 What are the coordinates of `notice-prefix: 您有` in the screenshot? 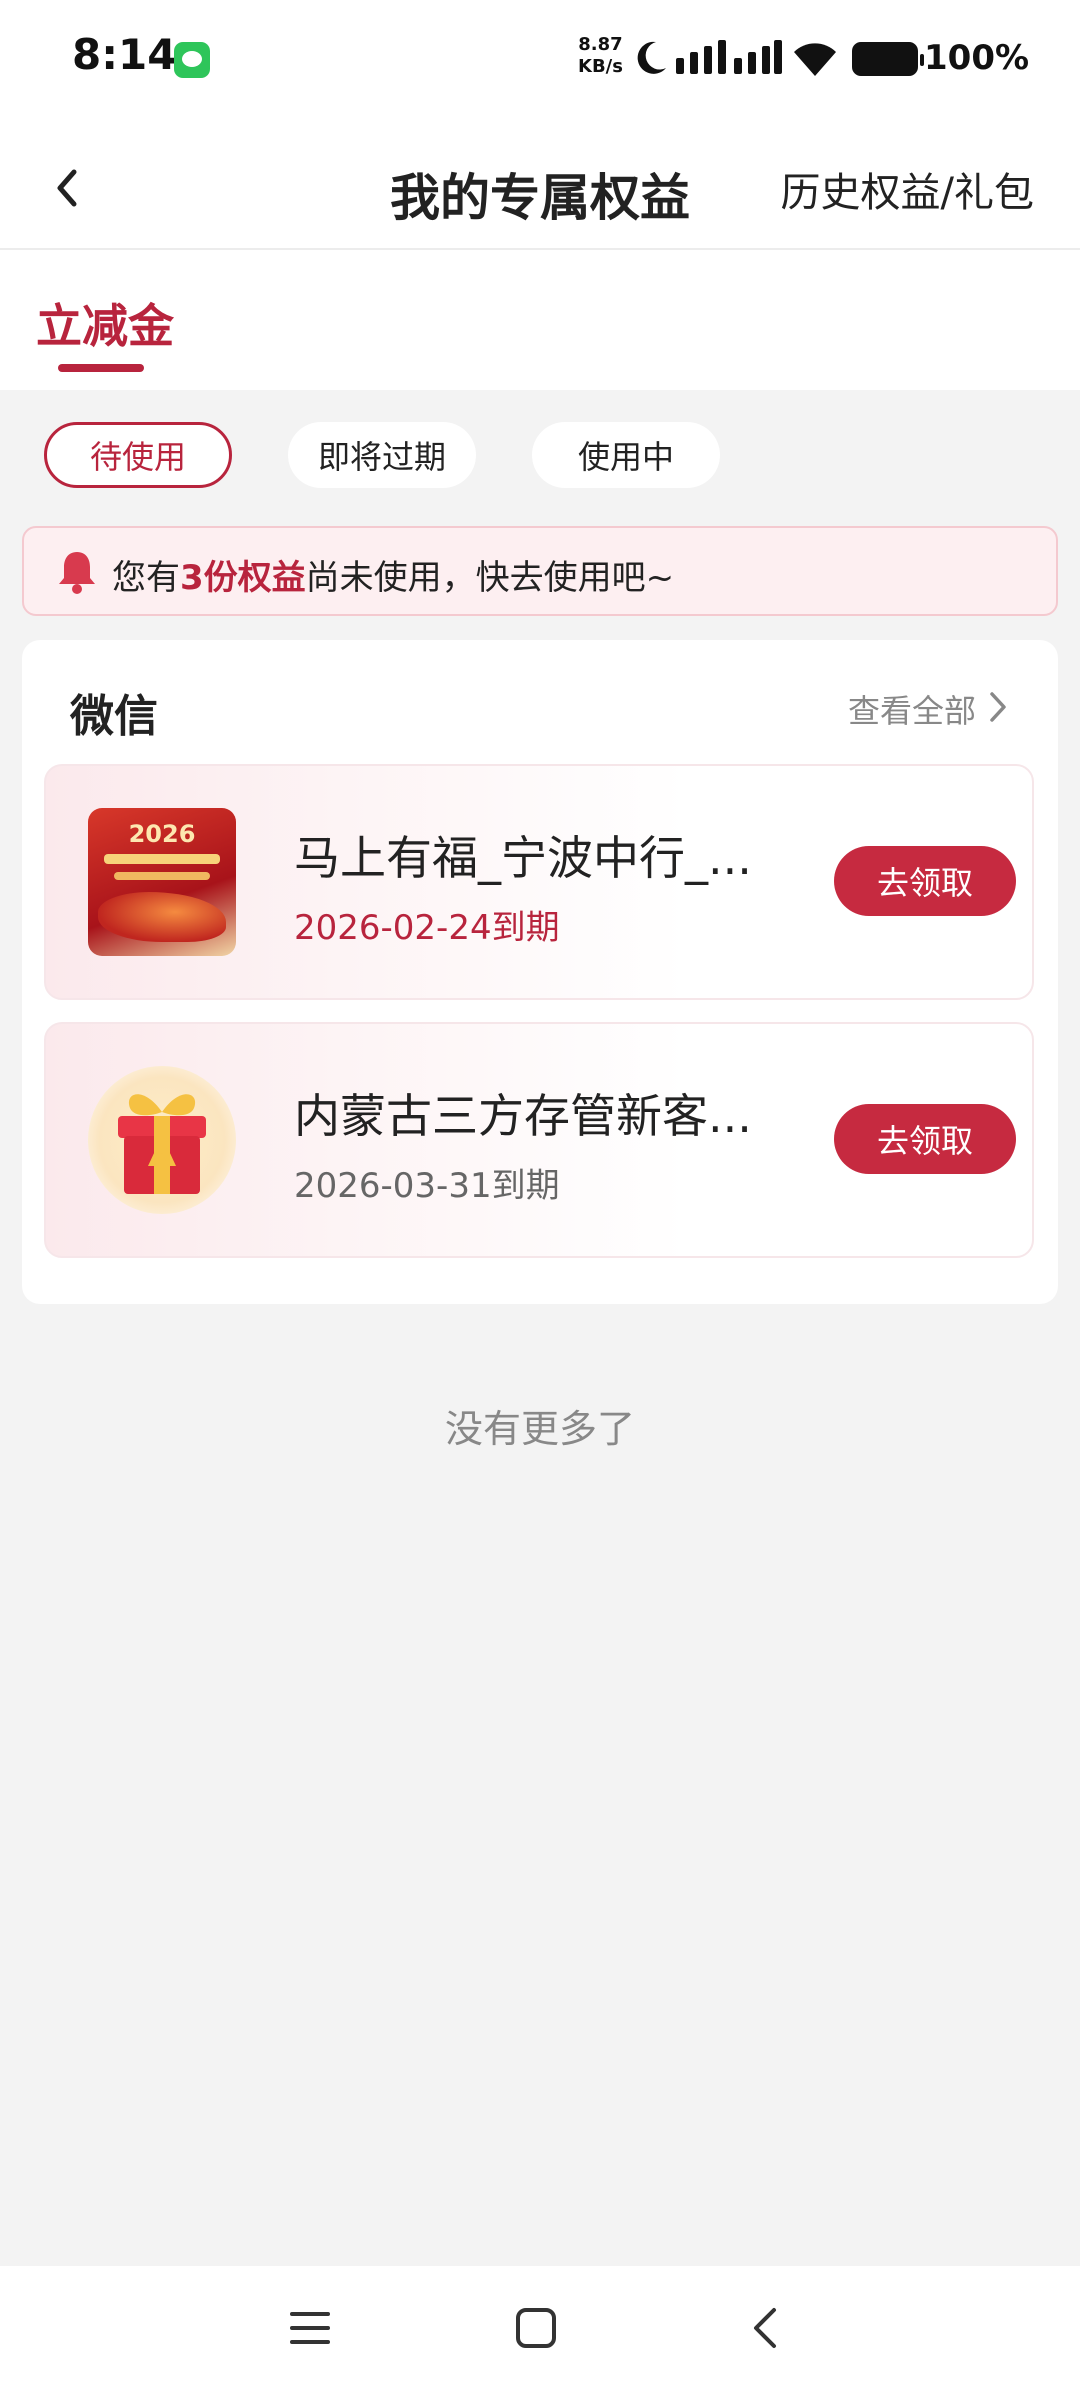 It's located at (146, 578).